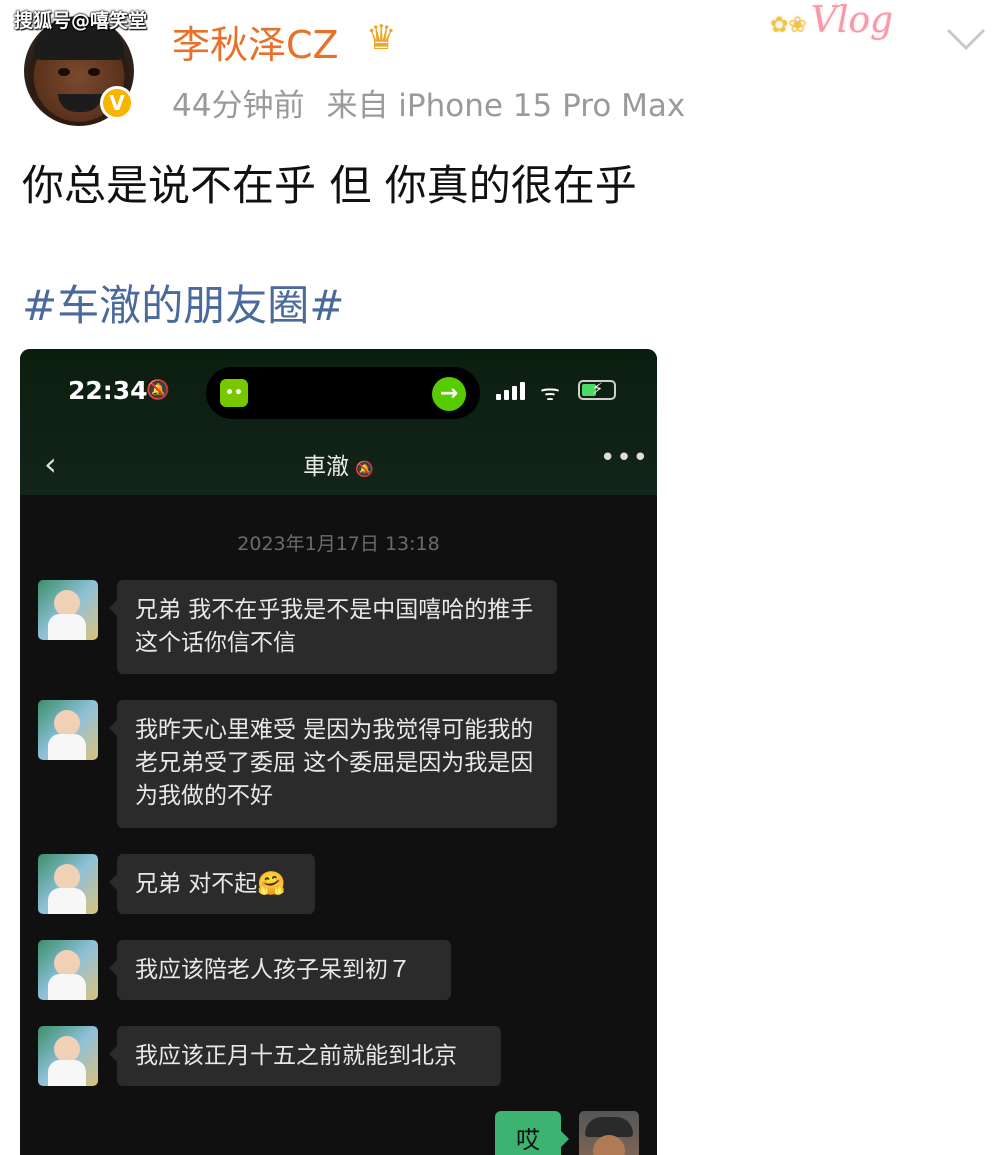  I want to click on post-text: 你总是说不在乎 但 你真的很在乎, so click(329, 185).